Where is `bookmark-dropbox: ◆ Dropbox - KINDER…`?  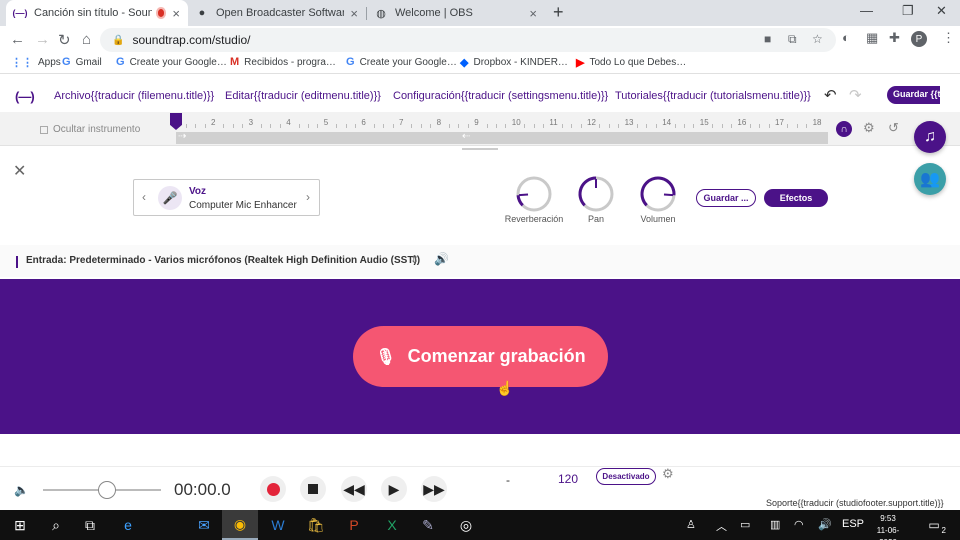
bookmark-dropbox: ◆ Dropbox - KINDER… is located at coordinates (514, 62).